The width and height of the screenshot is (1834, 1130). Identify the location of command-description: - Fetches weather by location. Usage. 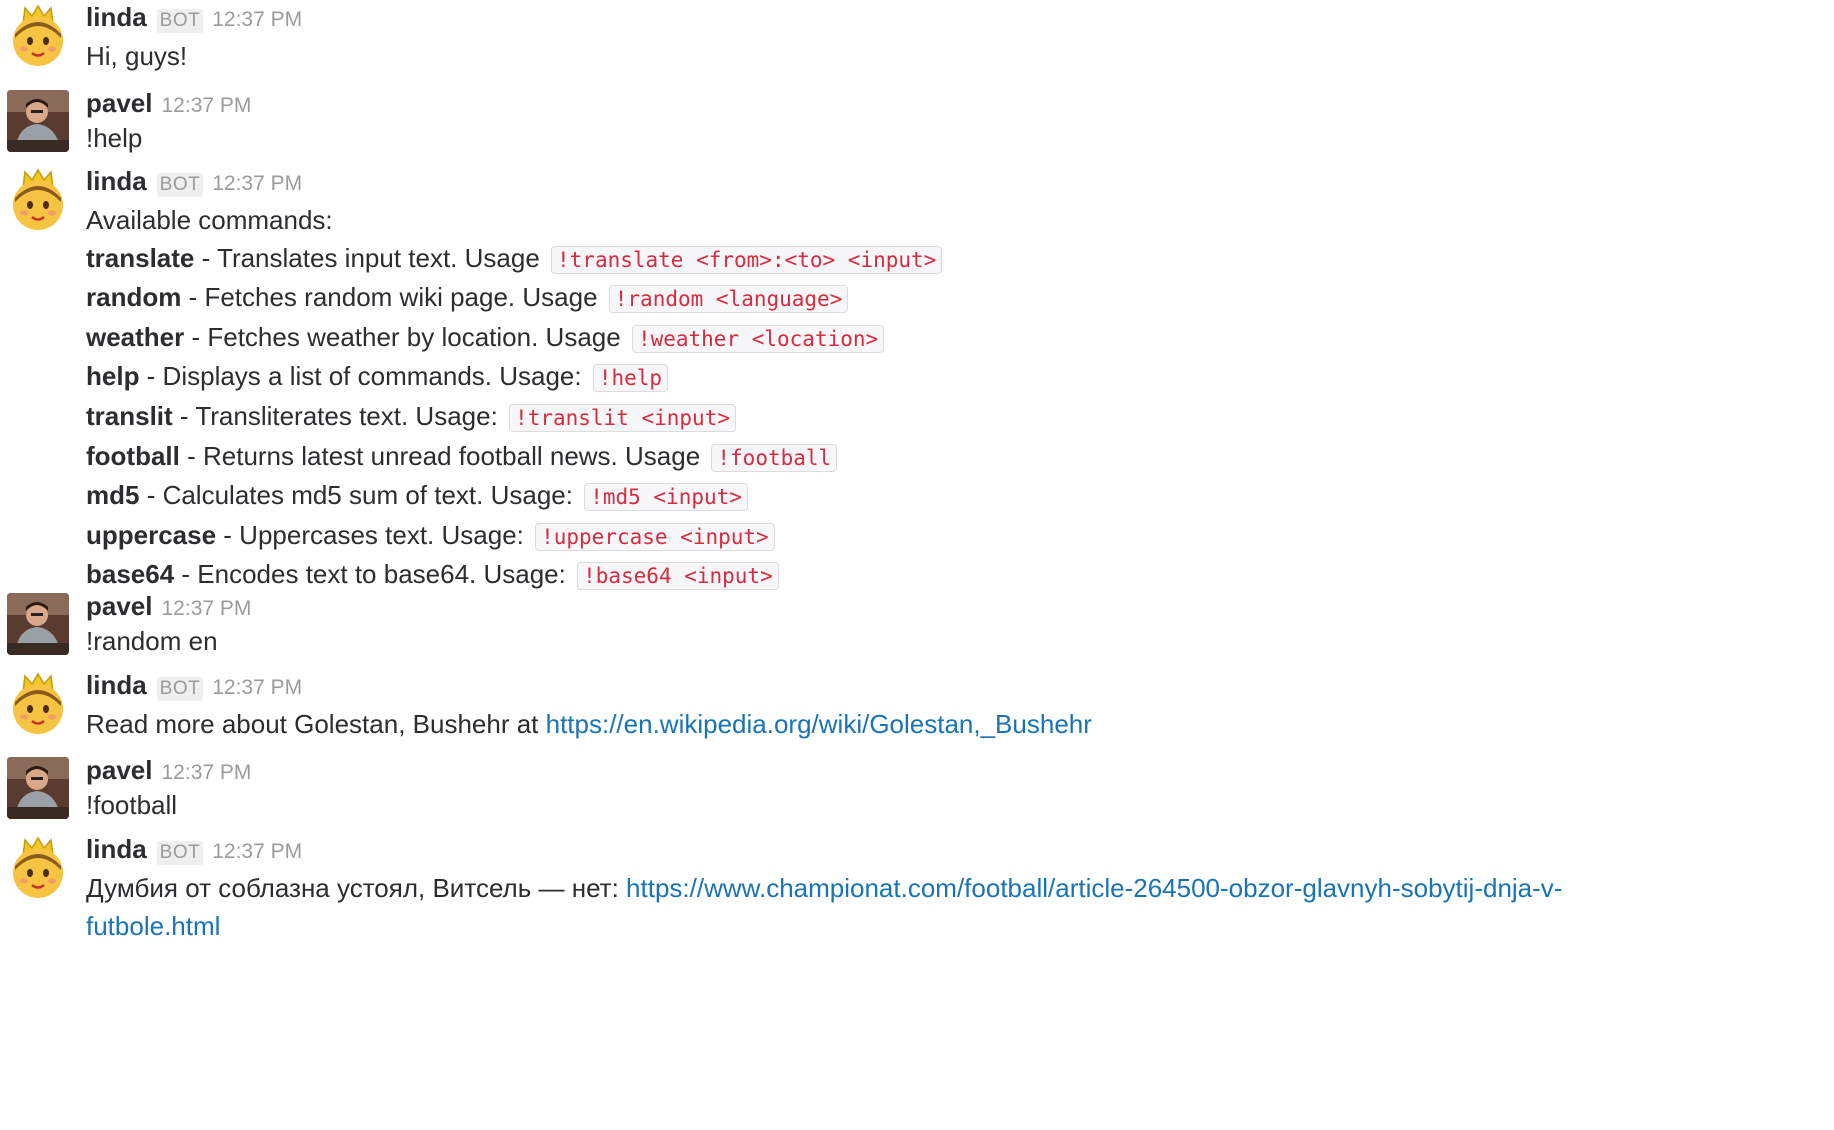
(406, 336).